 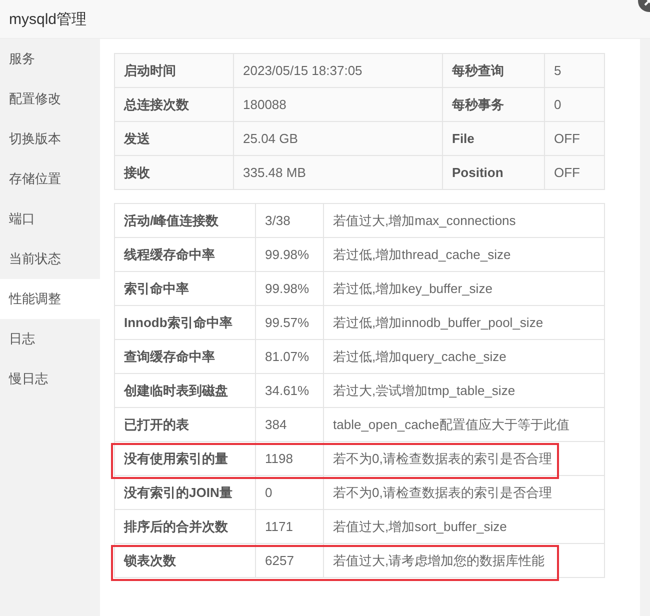 I want to click on table-cell: 1198, so click(x=290, y=459).